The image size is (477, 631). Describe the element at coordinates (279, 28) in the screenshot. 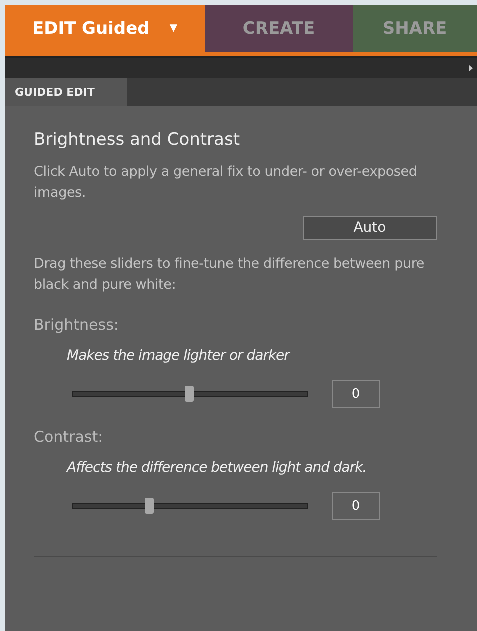

I see `mode-tab: CREATE` at that location.